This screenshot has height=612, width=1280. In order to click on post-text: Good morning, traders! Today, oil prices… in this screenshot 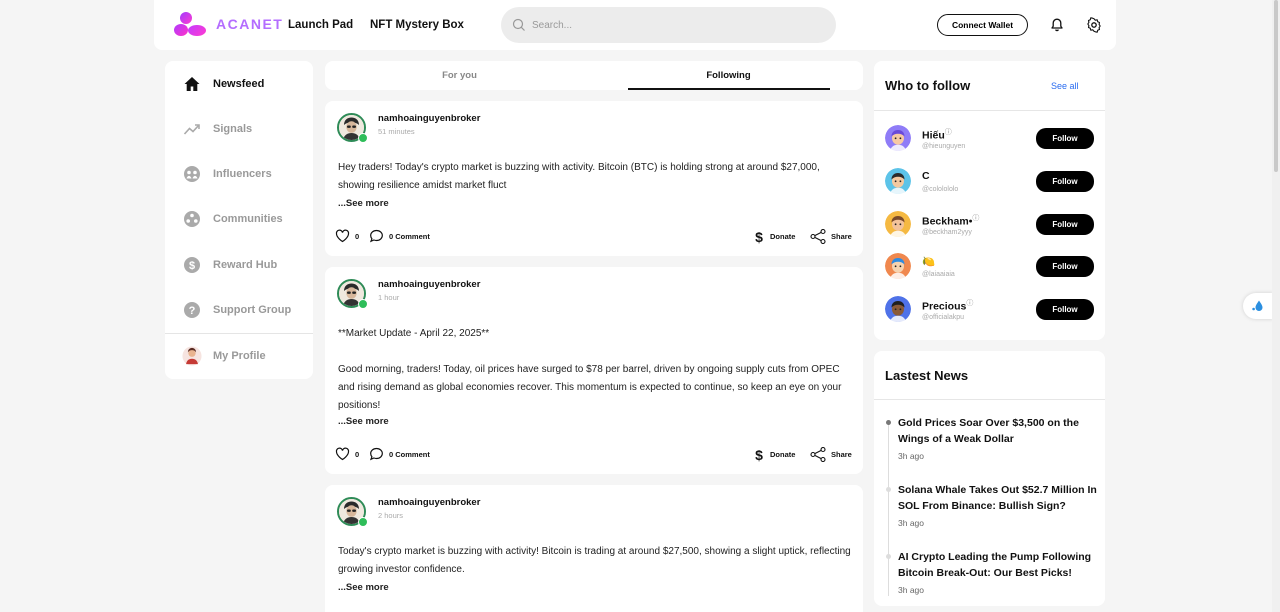, I will do `click(590, 387)`.